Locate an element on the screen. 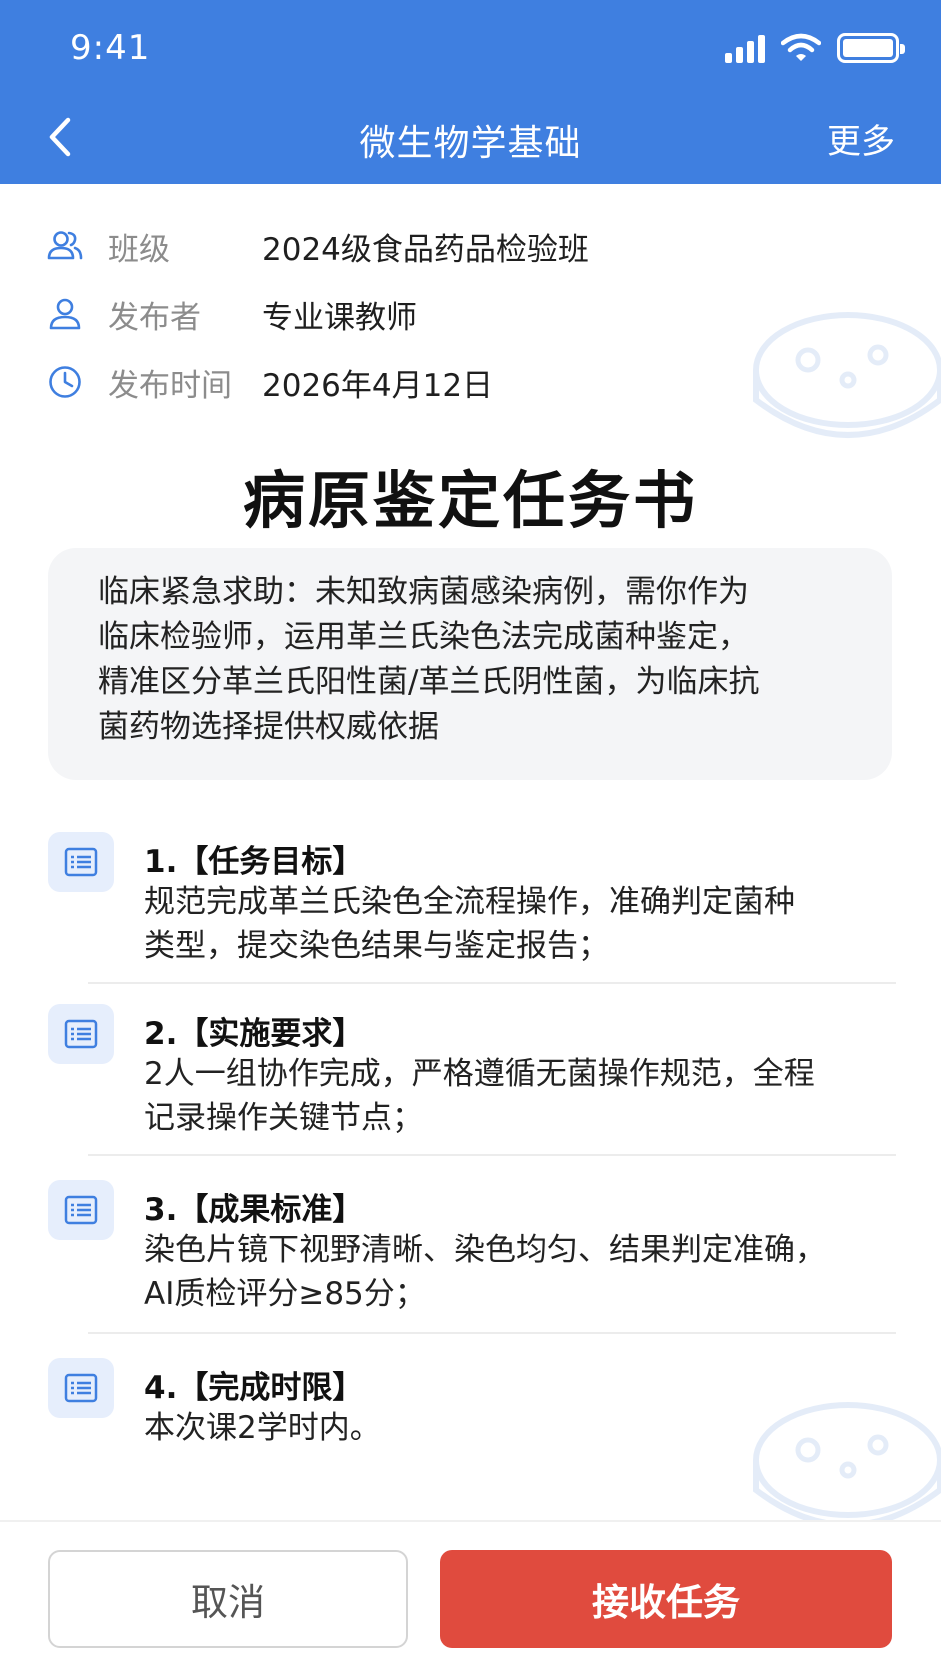 This screenshot has width=941, height=1672. task-line: AI质检评分≥85分； is located at coordinates (285, 1294).